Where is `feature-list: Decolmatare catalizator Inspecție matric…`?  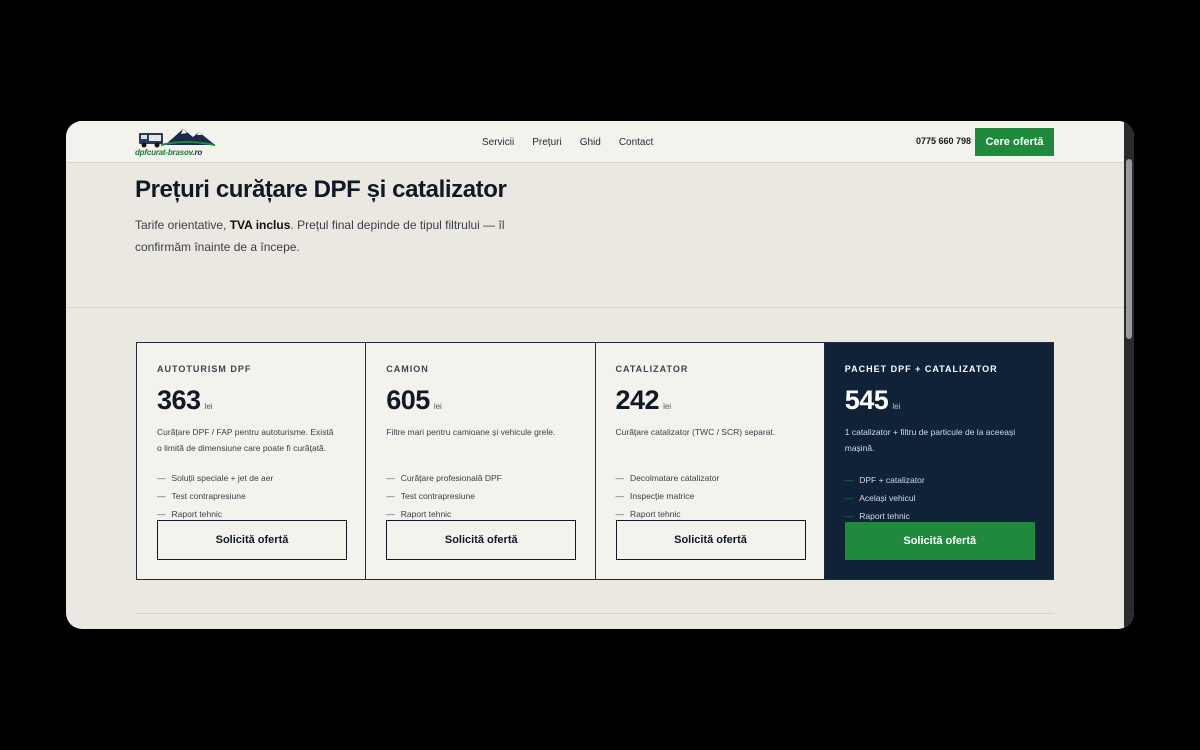 feature-list: Decolmatare catalizator Inspecție matric… is located at coordinates (668, 496).